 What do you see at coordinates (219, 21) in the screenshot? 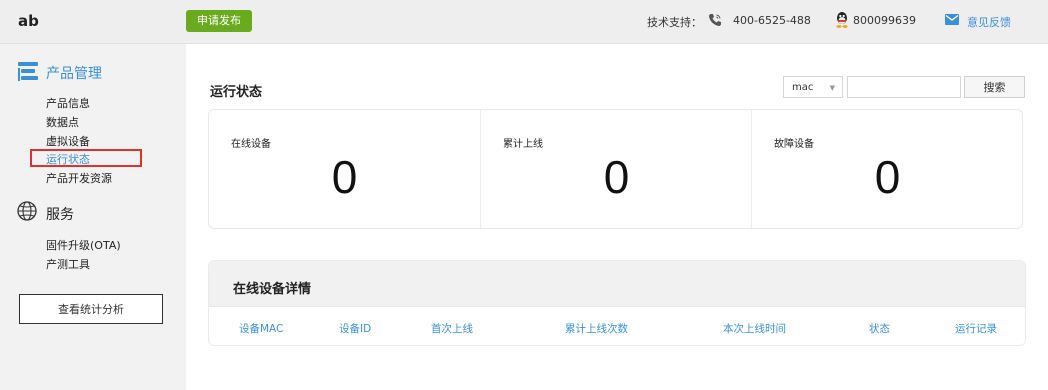
I see `publish-button: 申请发布` at bounding box center [219, 21].